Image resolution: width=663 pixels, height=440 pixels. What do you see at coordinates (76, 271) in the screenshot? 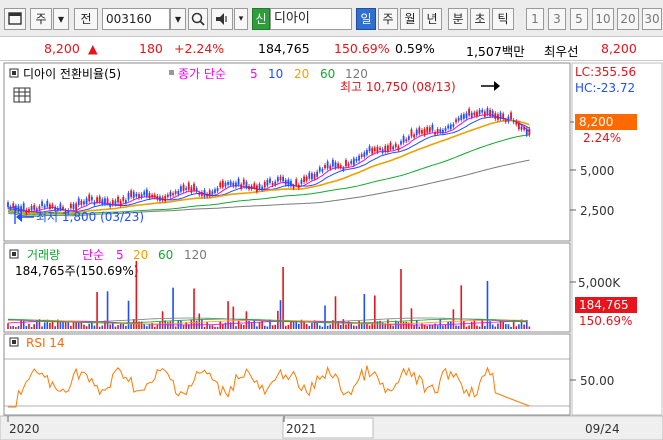
I see `volume-value-line: 184,765주(150.69%)` at bounding box center [76, 271].